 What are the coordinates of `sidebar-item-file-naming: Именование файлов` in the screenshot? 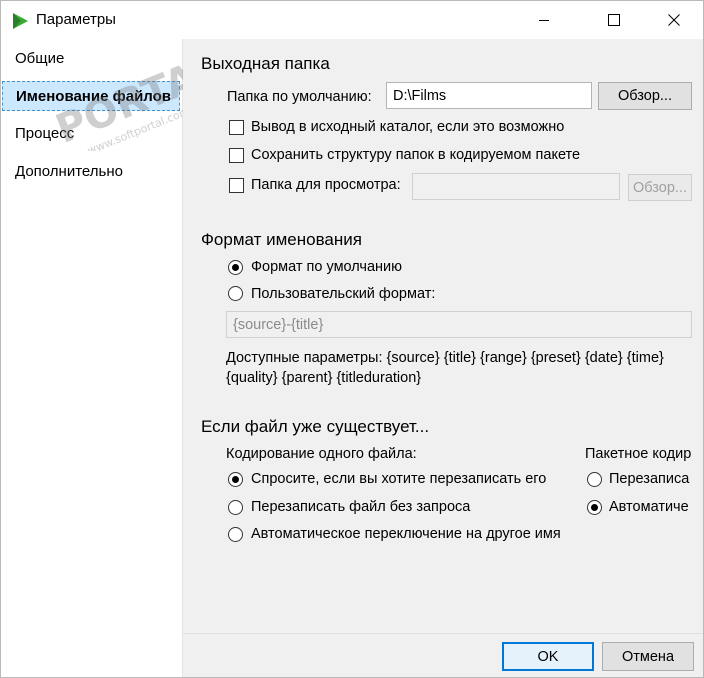 It's located at (91, 96).